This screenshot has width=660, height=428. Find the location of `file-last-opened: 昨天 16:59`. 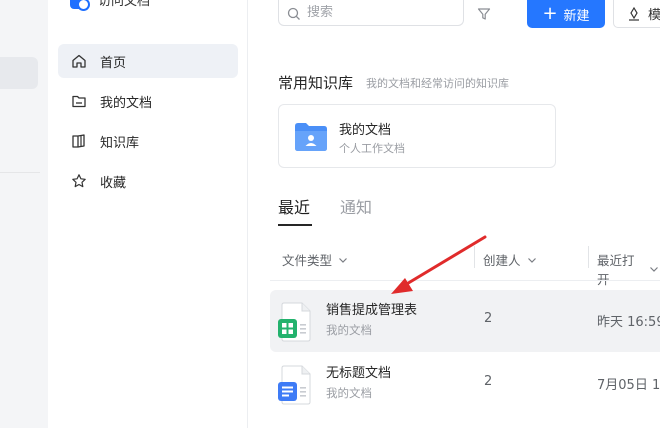

file-last-opened: 昨天 16:59 is located at coordinates (628, 322).